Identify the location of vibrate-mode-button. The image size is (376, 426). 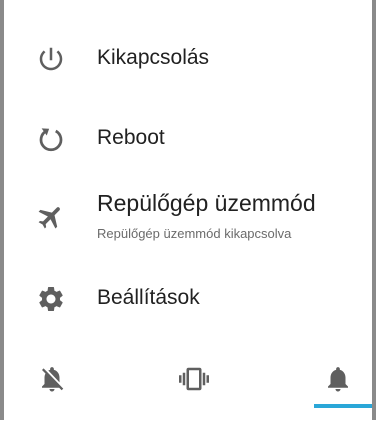
(194, 380).